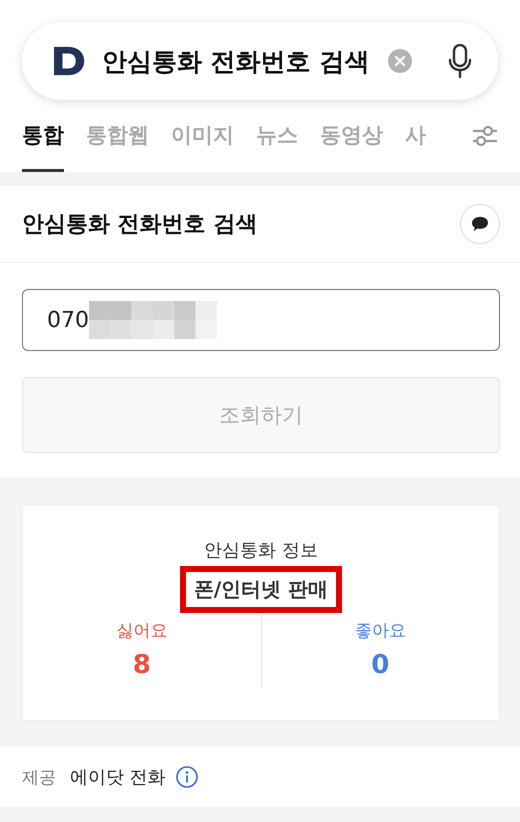 Image resolution: width=520 pixels, height=822 pixels. Describe the element at coordinates (142, 631) in the screenshot. I see `stat-label: 싫어요` at that location.